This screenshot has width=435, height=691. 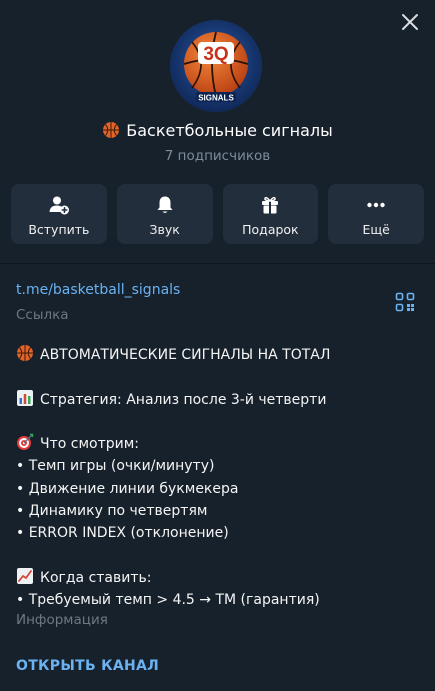 What do you see at coordinates (42, 315) in the screenshot?
I see `link-caption: Ссылка` at bounding box center [42, 315].